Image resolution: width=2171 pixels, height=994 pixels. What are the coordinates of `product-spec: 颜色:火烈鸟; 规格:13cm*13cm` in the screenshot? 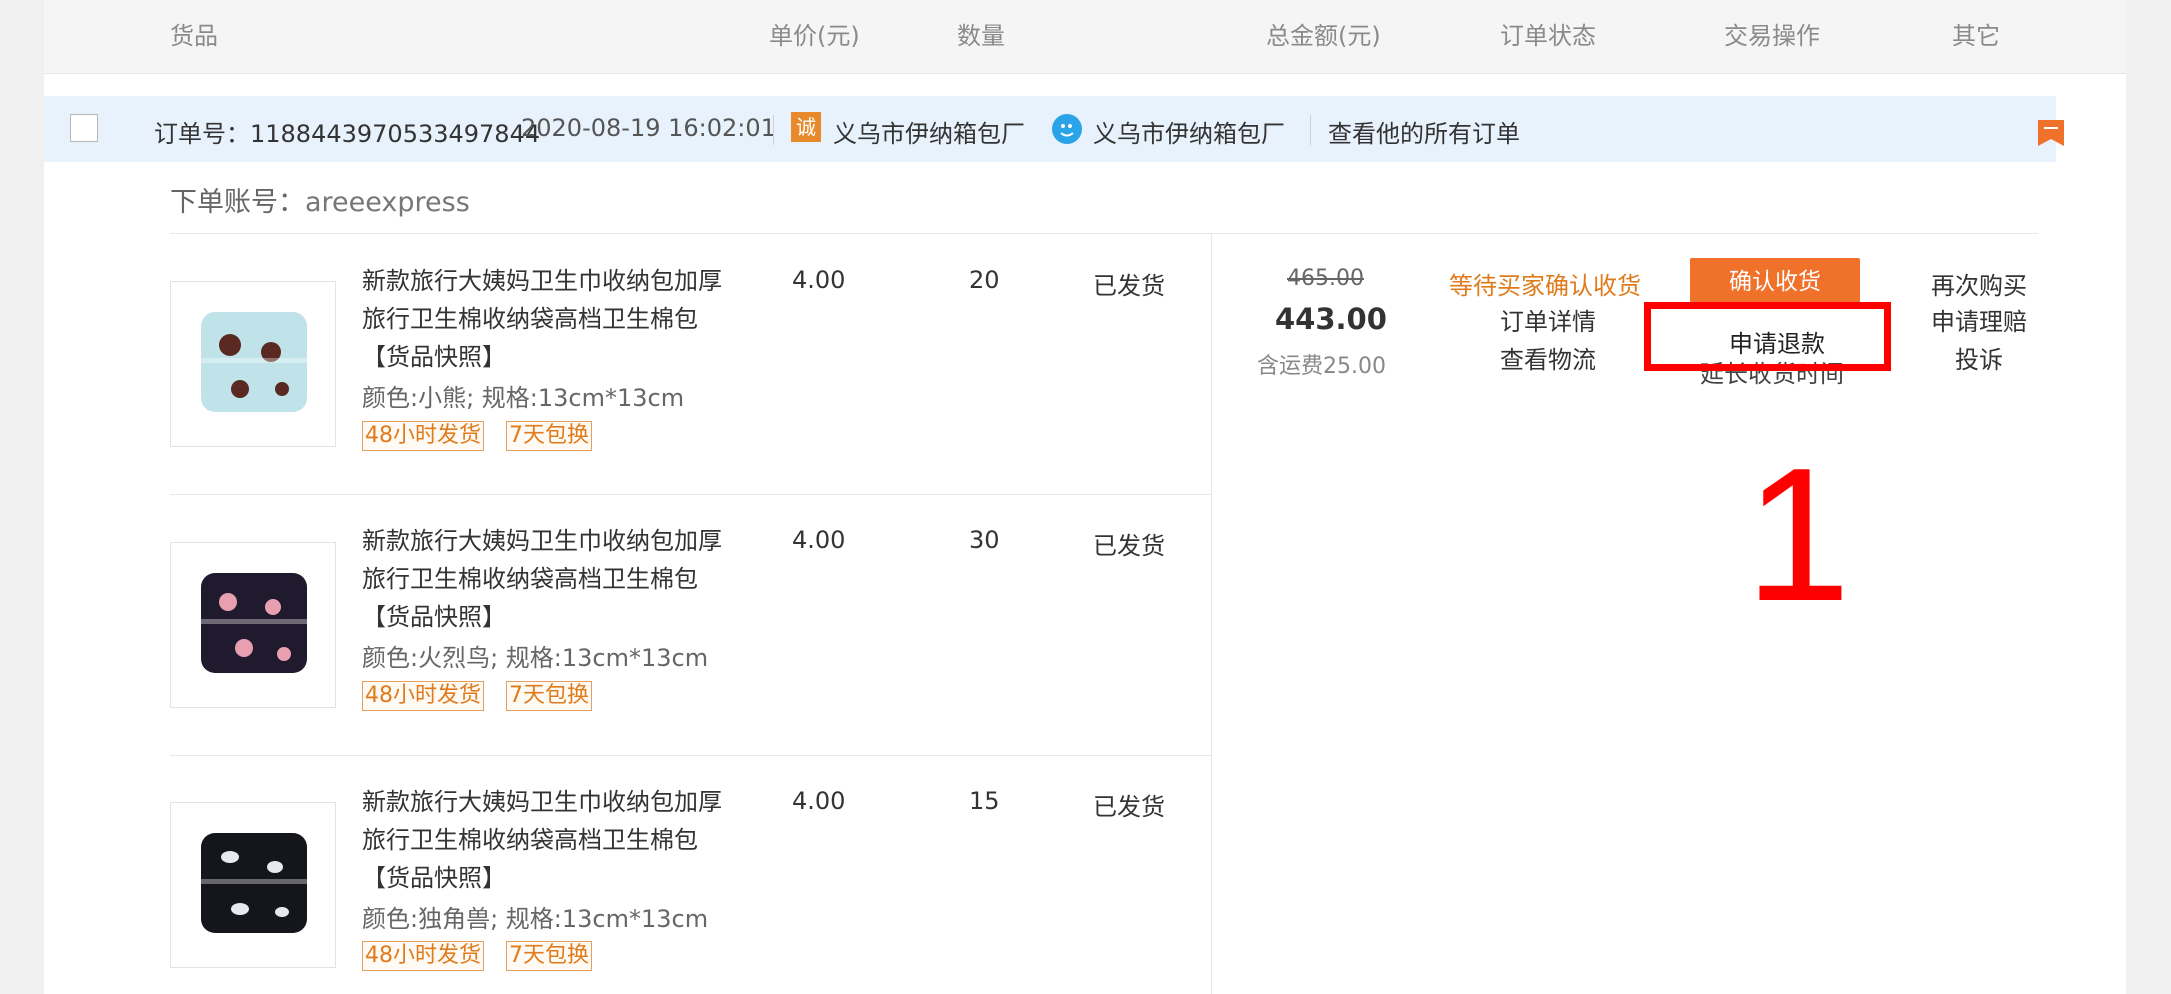 It's located at (535, 658).